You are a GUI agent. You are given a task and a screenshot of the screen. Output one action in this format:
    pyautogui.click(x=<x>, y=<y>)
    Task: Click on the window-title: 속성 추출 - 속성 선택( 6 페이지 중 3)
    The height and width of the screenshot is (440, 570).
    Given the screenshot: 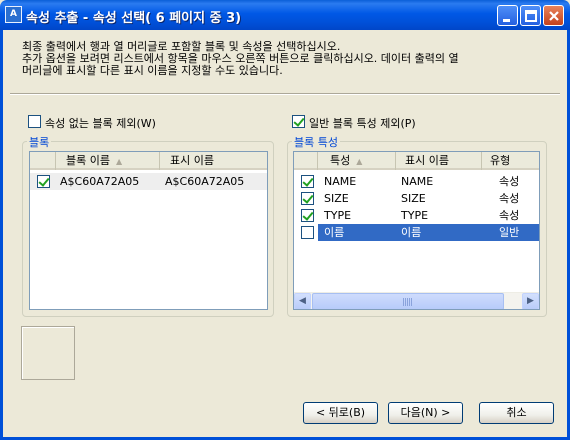 What is the action you would take?
    pyautogui.click(x=134, y=18)
    